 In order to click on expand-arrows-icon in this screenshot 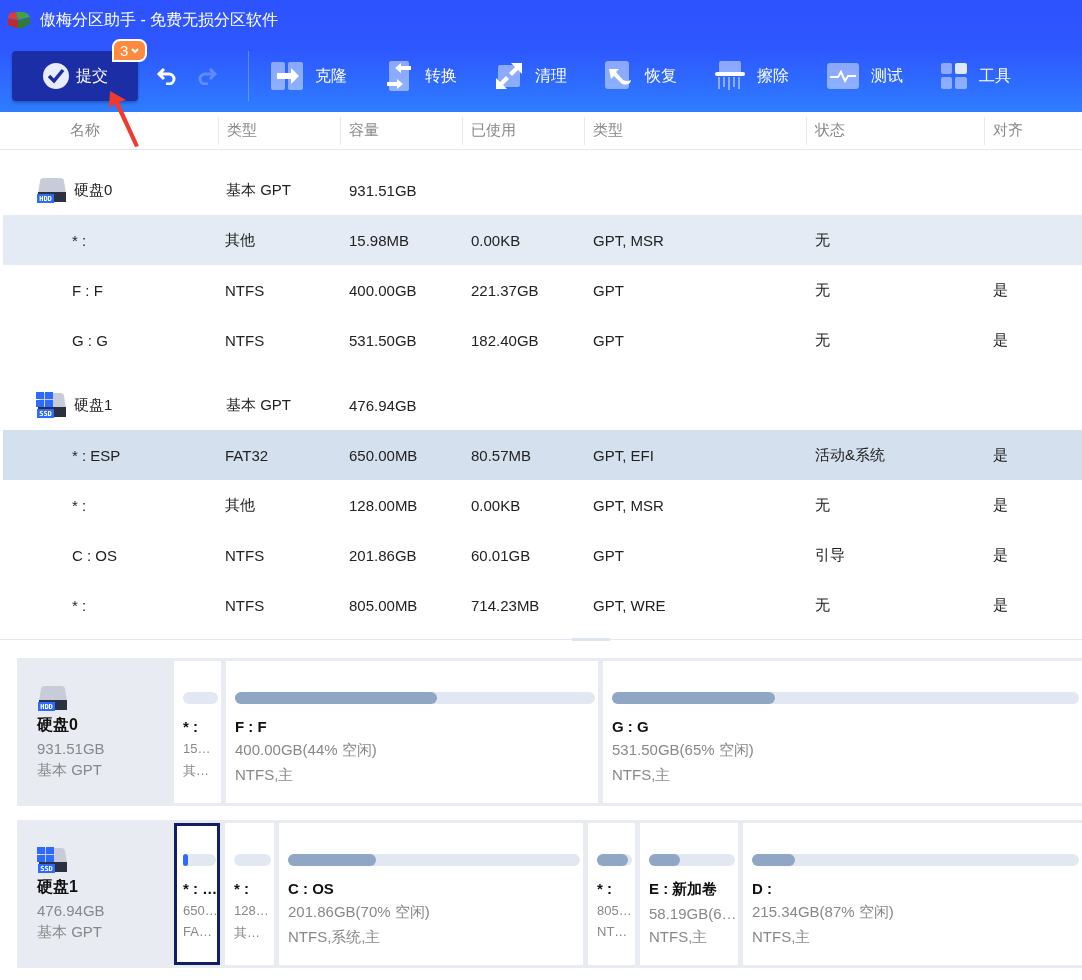, I will do `click(509, 76)`.